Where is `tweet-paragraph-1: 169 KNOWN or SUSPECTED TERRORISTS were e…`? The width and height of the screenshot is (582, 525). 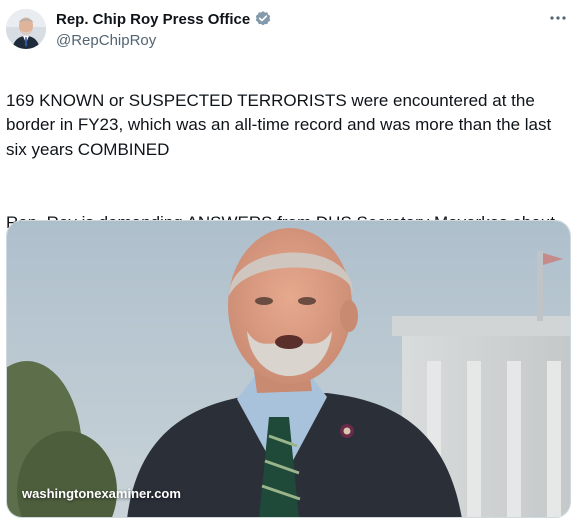 tweet-paragraph-1: 169 KNOWN or SUSPECTED TERRORISTS were e… is located at coordinates (279, 124).